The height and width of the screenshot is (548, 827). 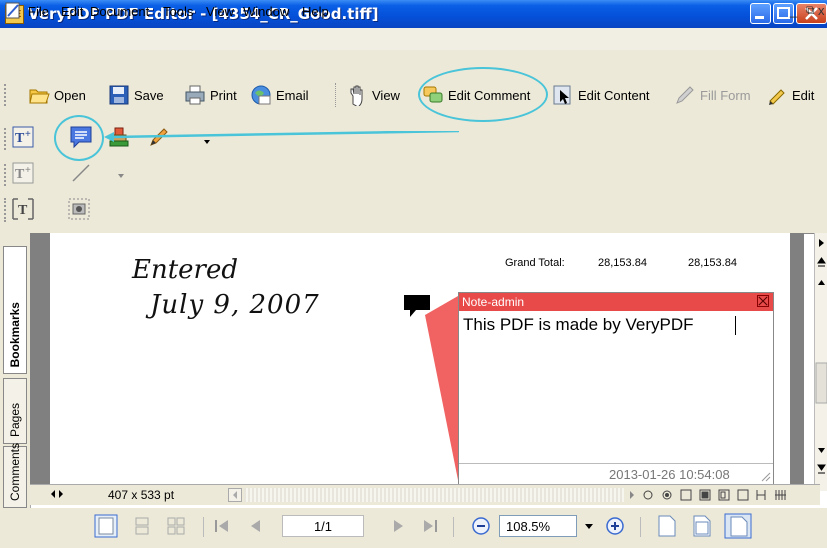 What do you see at coordinates (685, 95) in the screenshot?
I see `pen-icon` at bounding box center [685, 95].